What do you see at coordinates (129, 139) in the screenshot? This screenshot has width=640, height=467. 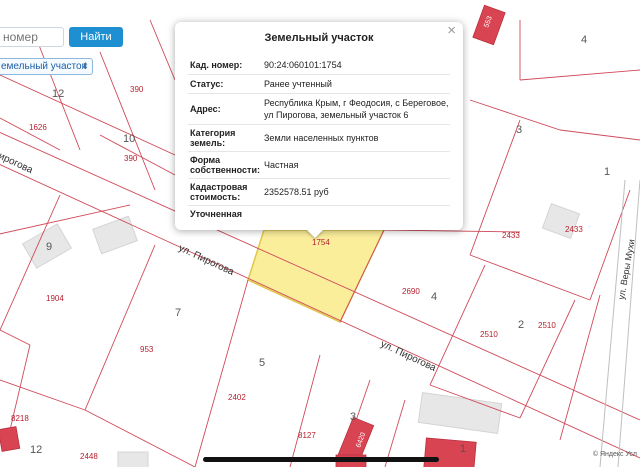 I see `block-number: 10` at bounding box center [129, 139].